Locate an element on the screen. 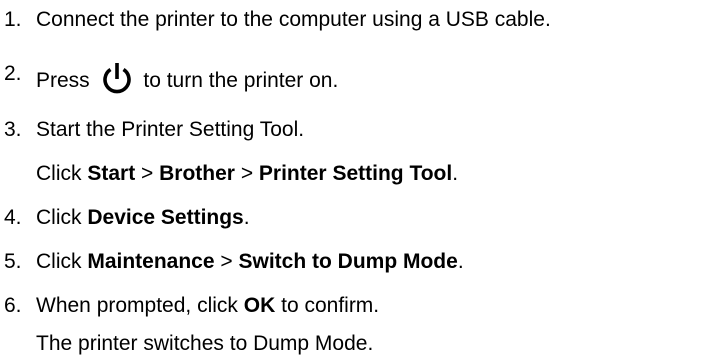  step-text-after: to turn the printer on. is located at coordinates (241, 80).